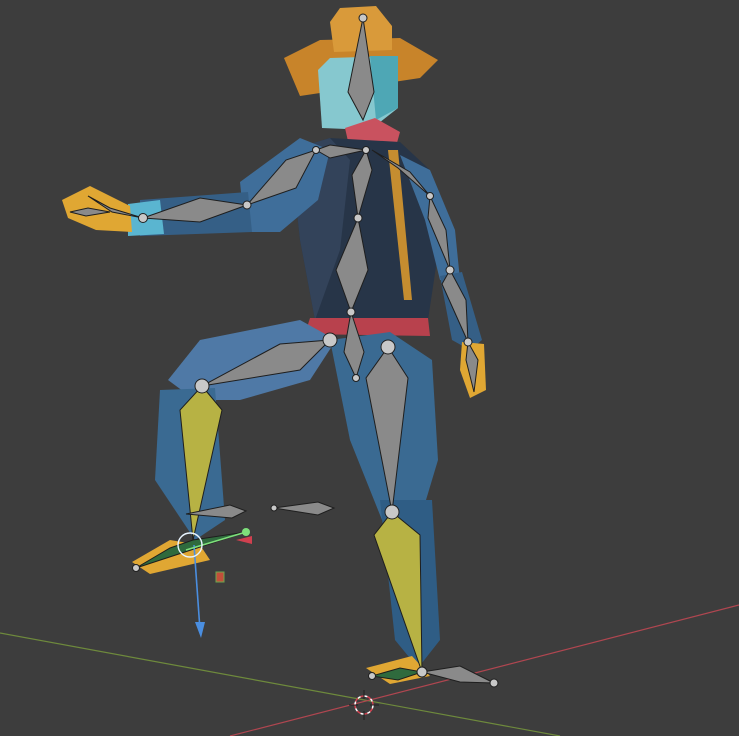 The height and width of the screenshot is (736, 739). What do you see at coordinates (280, 684) in the screenshot?
I see `grid-axis-y-line` at bounding box center [280, 684].